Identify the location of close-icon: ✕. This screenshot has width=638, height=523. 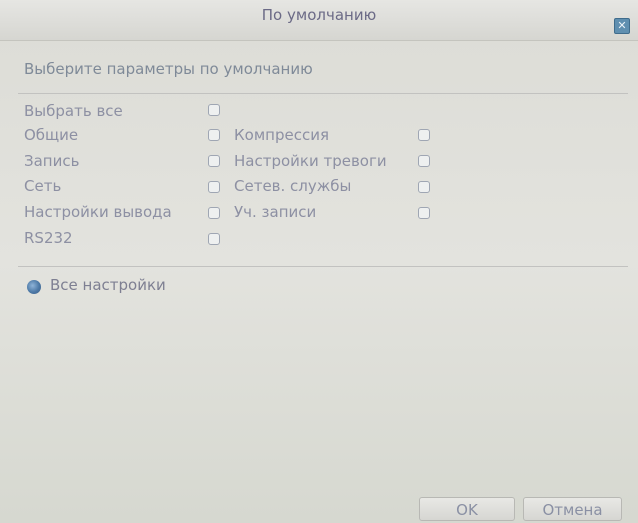
(622, 25).